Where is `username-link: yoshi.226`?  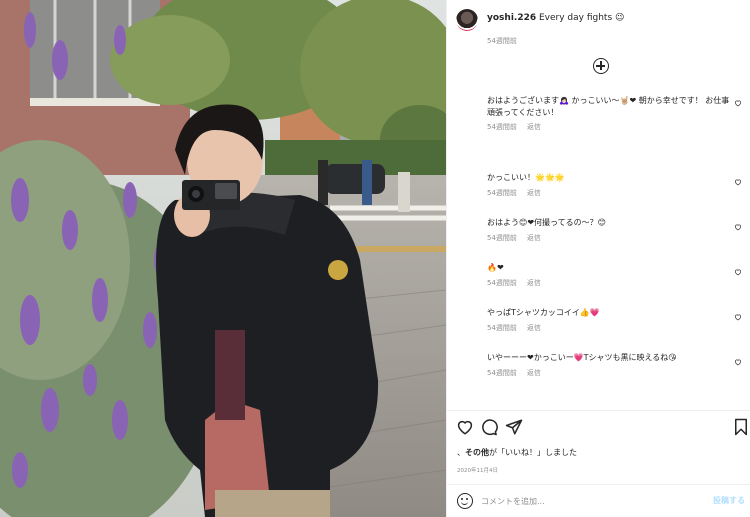
username-link: yoshi.226 is located at coordinates (511, 18).